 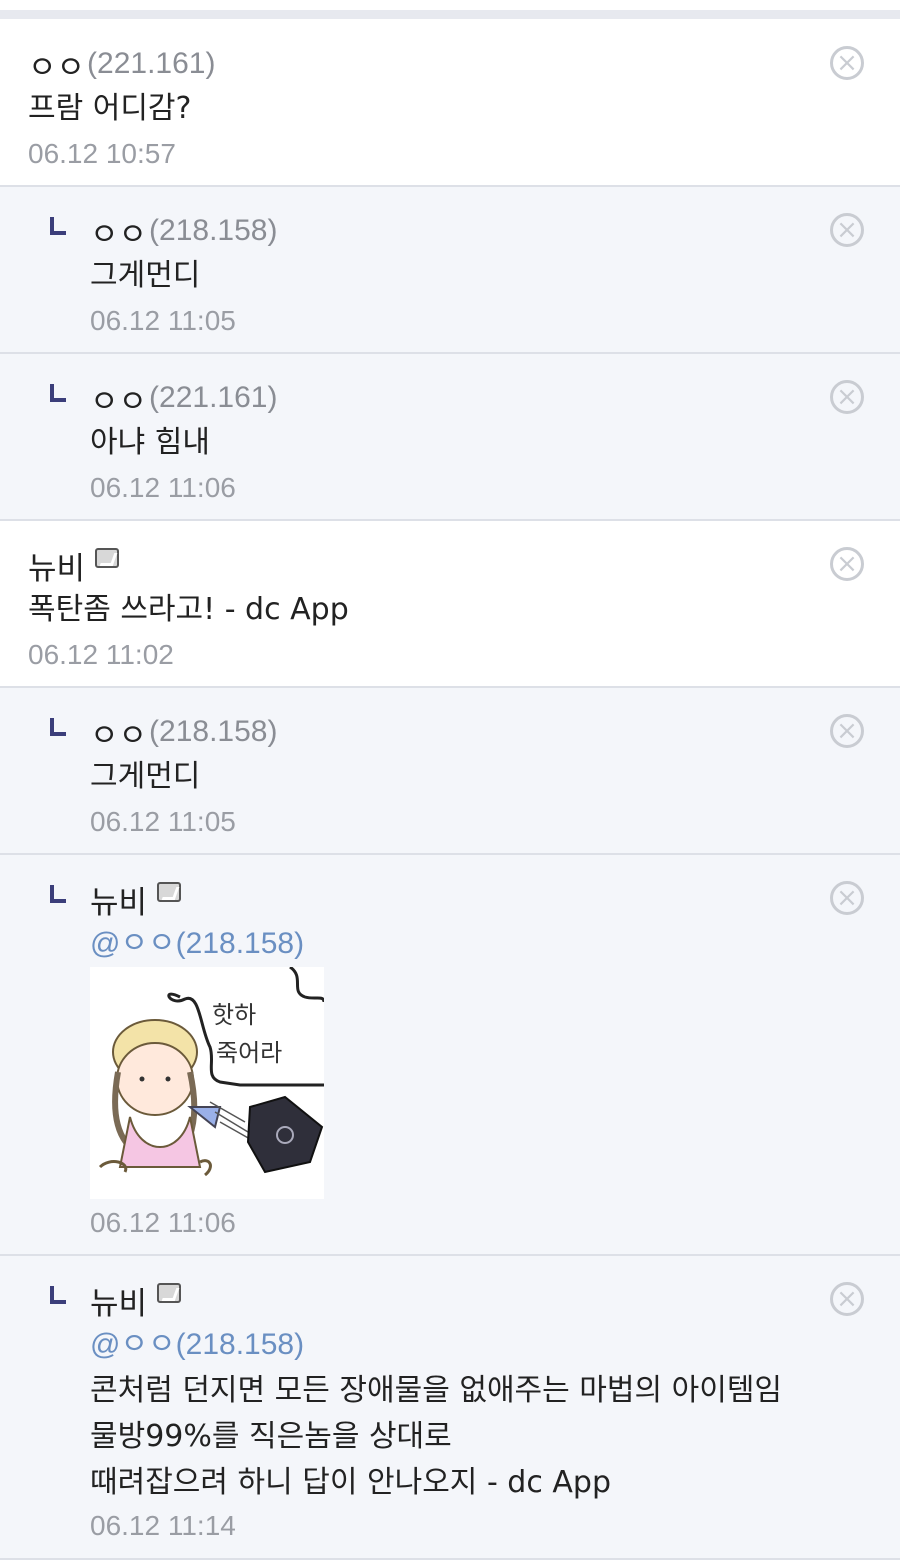 I want to click on top-divider, so click(x=450, y=14).